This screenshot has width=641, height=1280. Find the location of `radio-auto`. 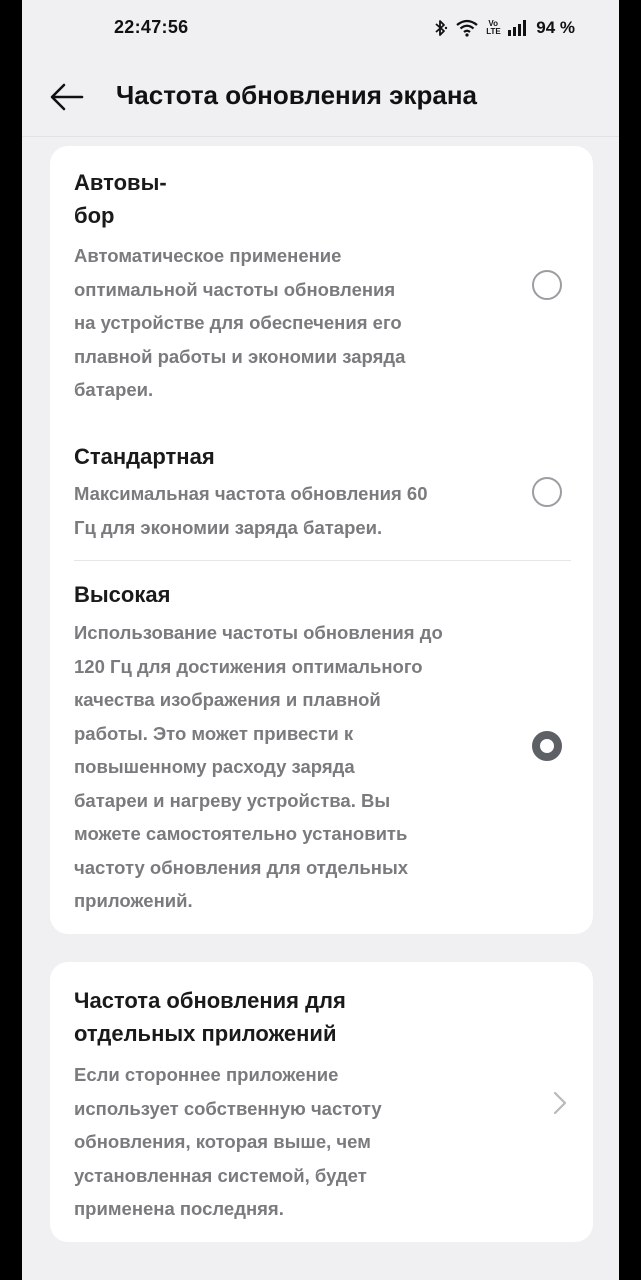

radio-auto is located at coordinates (547, 285).